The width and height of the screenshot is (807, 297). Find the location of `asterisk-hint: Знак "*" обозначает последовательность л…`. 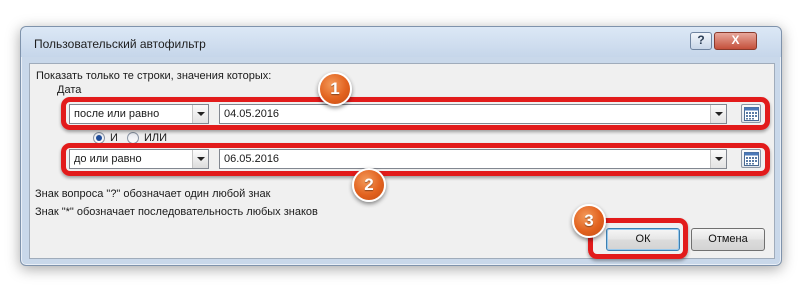

asterisk-hint: Знак "*" обозначает последовательность л… is located at coordinates (176, 212).